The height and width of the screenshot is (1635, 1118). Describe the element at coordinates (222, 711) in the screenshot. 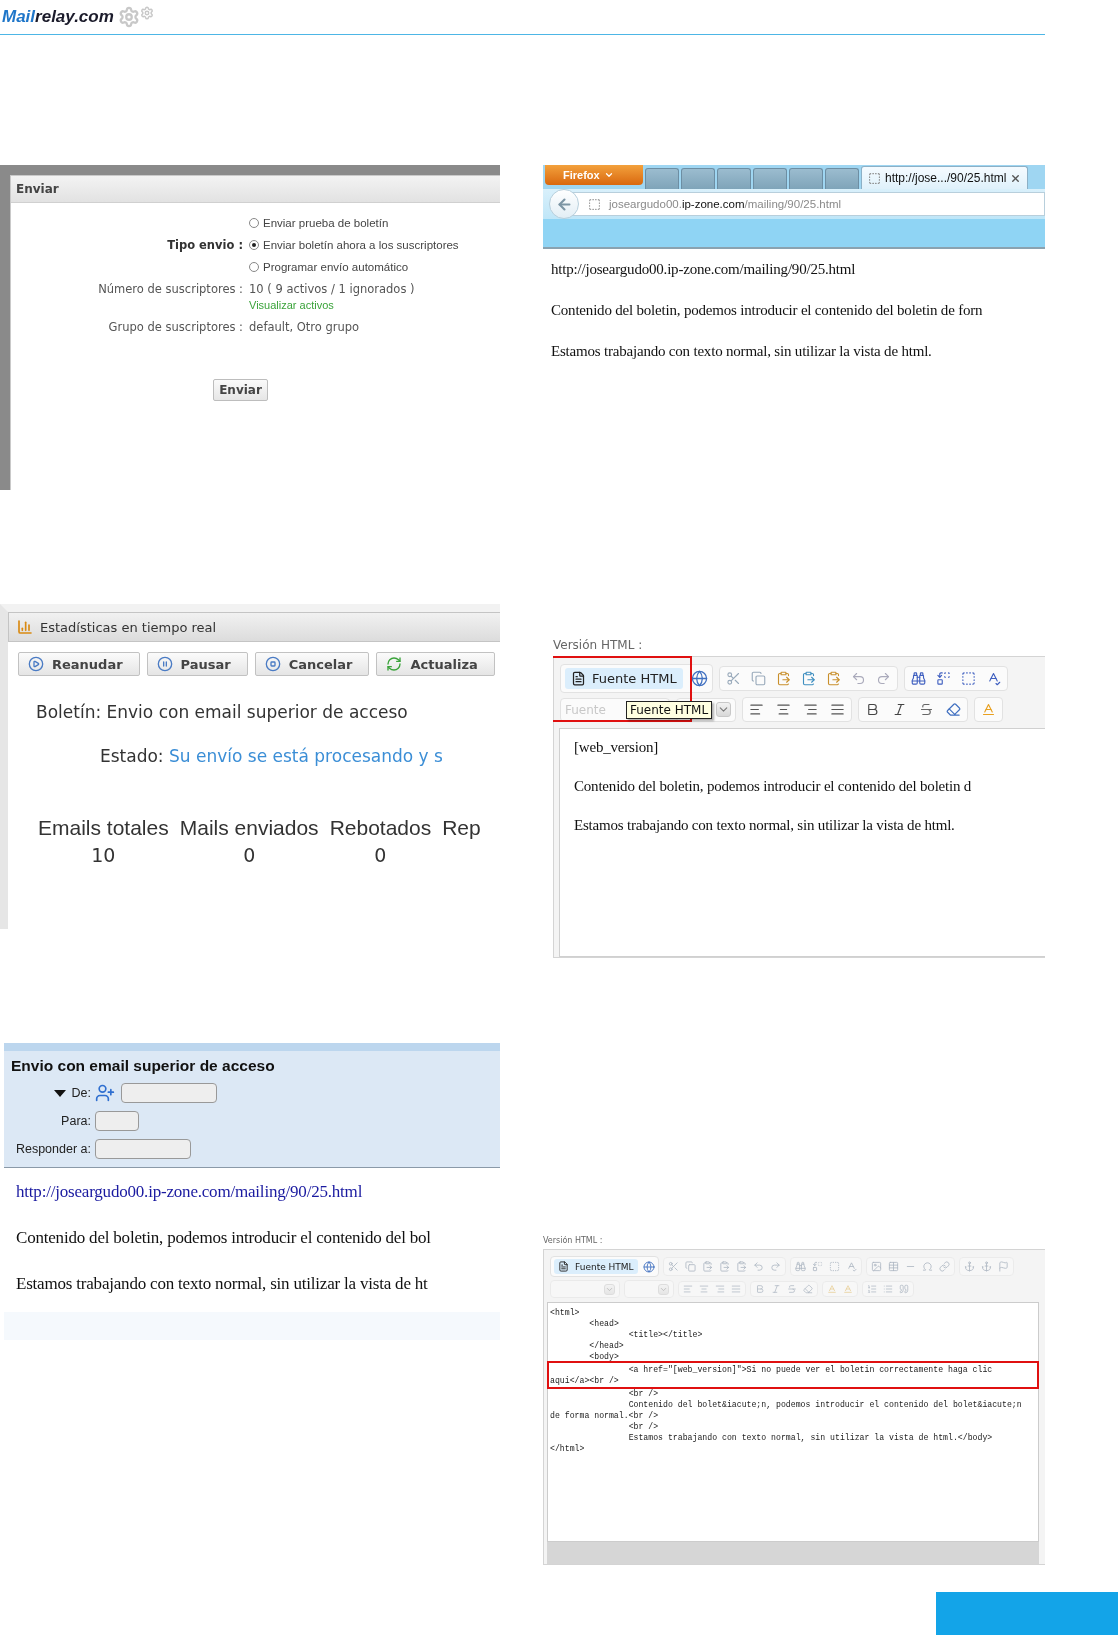

I see `newsletter-name: Boletín: Envio con email superior de acceso` at that location.